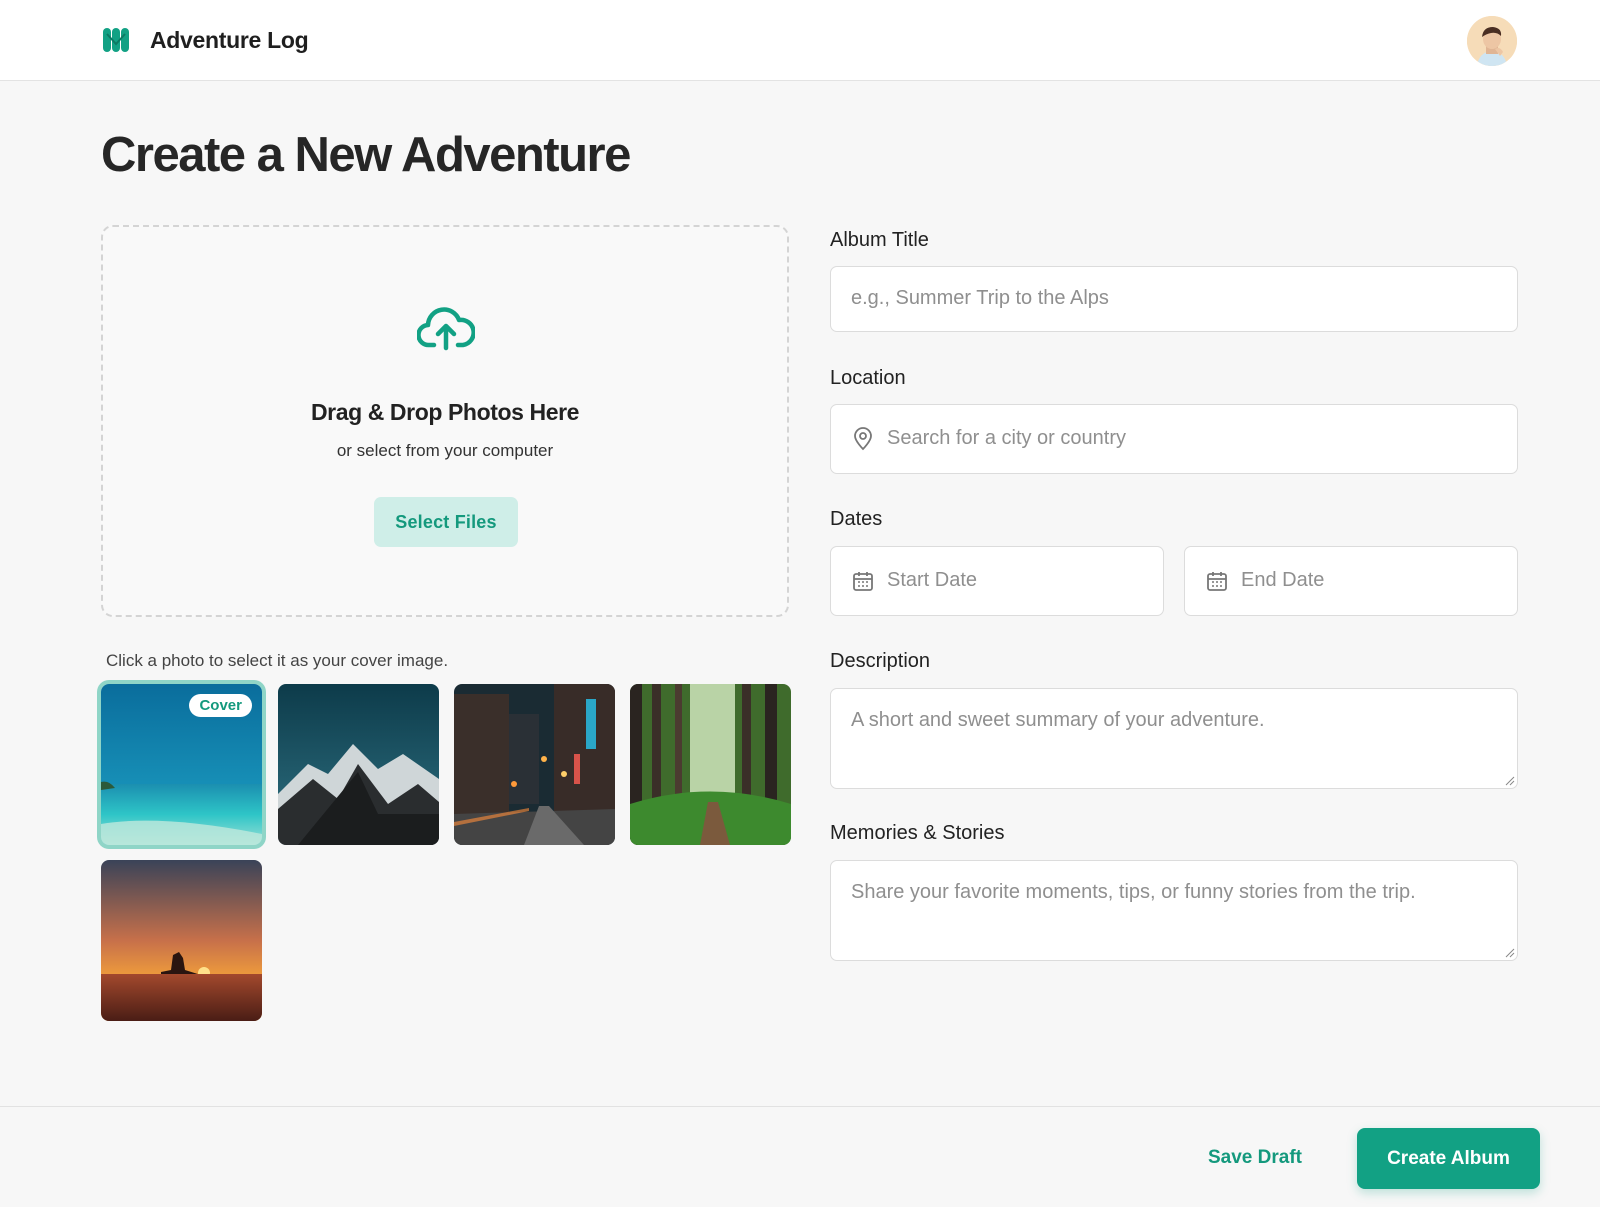 The width and height of the screenshot is (1600, 1207). What do you see at coordinates (229, 39) in the screenshot?
I see `app-name: Adventure Log` at bounding box center [229, 39].